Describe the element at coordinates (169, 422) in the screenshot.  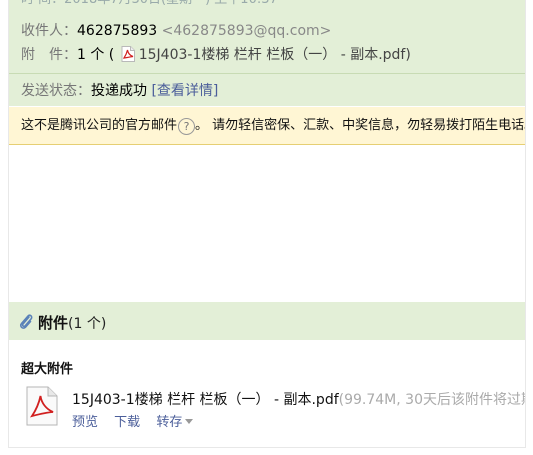
I see `save-to-label: 转存` at that location.